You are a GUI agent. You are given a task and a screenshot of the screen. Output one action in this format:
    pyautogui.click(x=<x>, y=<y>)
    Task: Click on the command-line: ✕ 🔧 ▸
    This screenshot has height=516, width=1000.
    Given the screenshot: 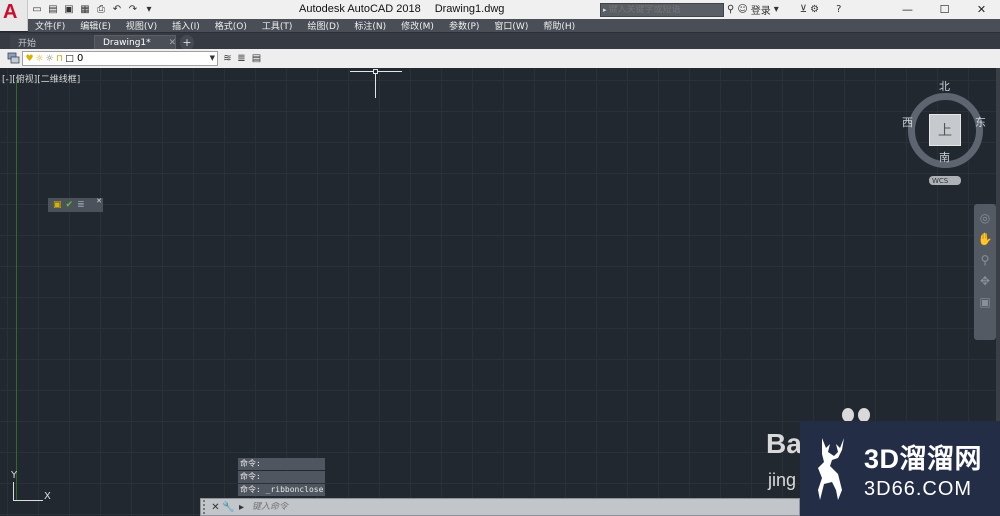 What is the action you would take?
    pyautogui.click(x=500, y=507)
    